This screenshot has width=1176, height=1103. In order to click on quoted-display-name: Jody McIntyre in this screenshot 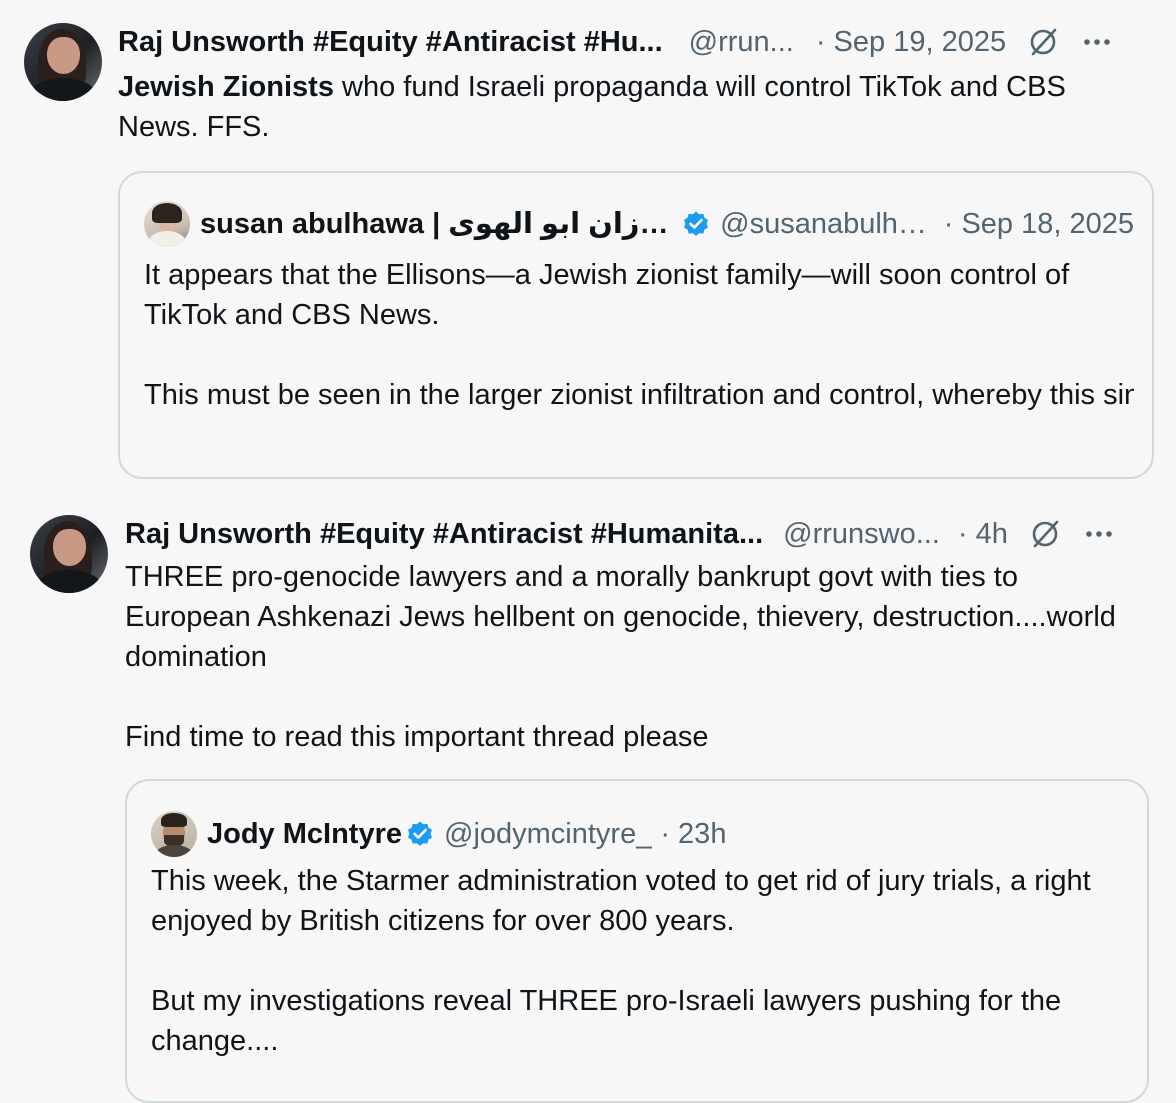, I will do `click(304, 834)`.